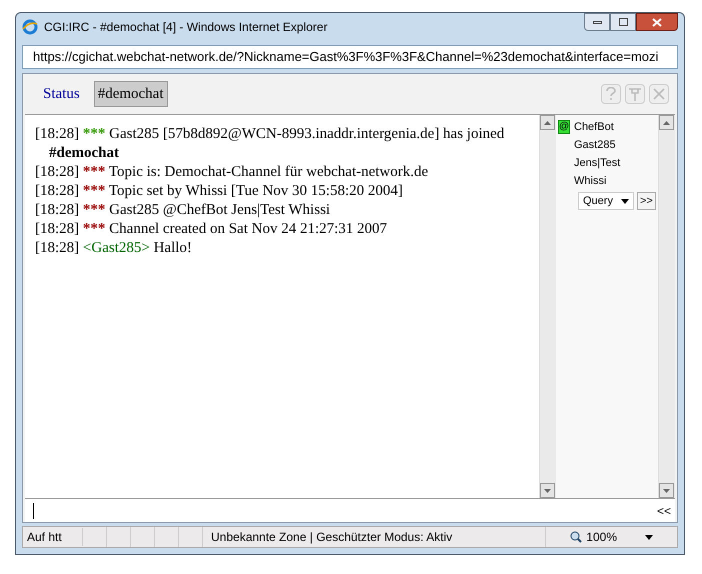 The width and height of the screenshot is (702, 574). I want to click on chat-message: [18:28] *** Gast285 [57b8d892@WCN-8993.inaddr.intergenia.de] has joined #demochat, so click(270, 144).